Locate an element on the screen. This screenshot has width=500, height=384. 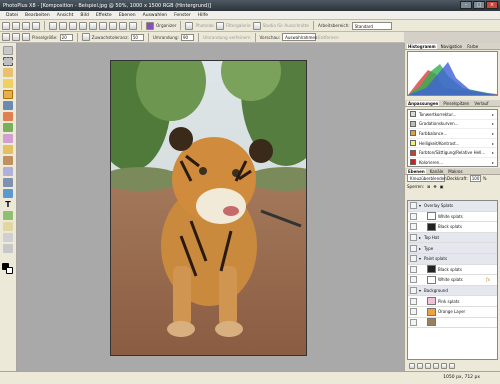
entfernen-button: Entfernen is located at coordinates (328, 37).